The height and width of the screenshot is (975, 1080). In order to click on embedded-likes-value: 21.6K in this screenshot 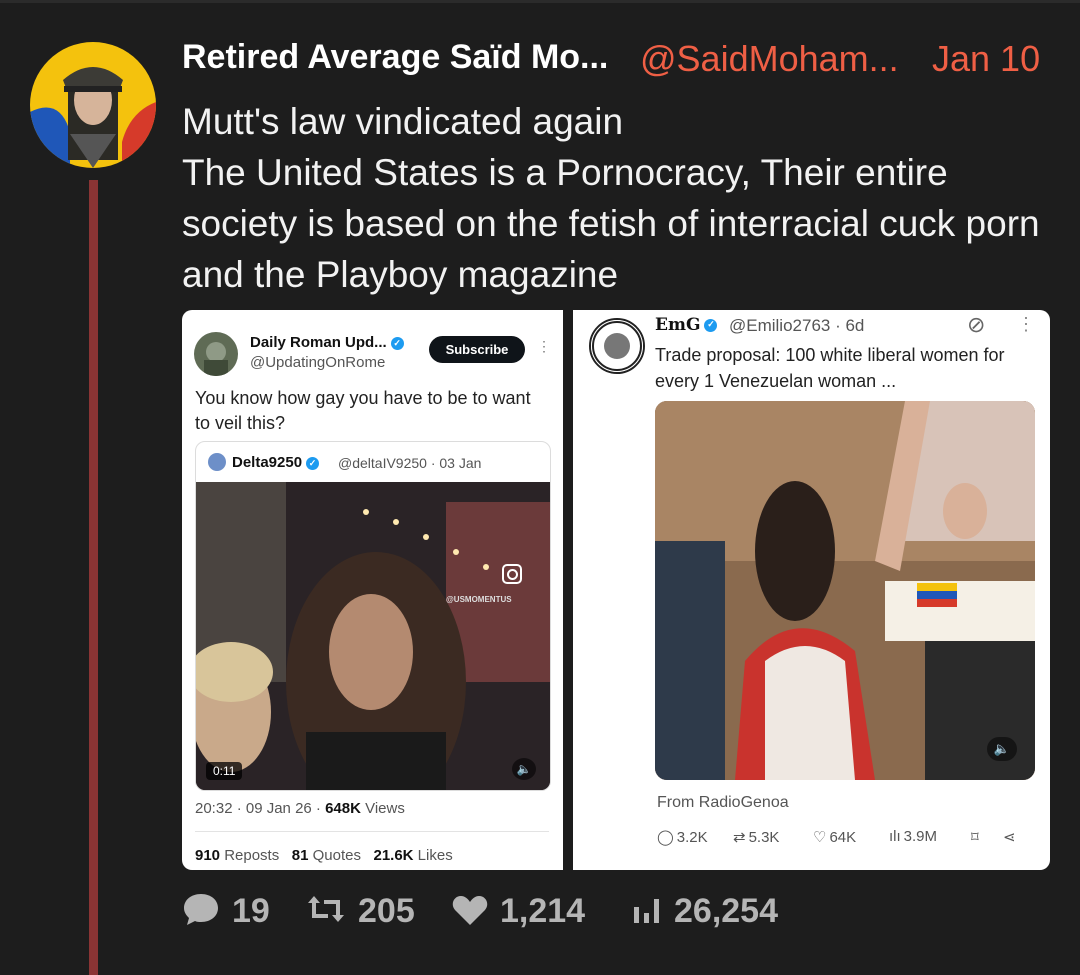, I will do `click(393, 855)`.